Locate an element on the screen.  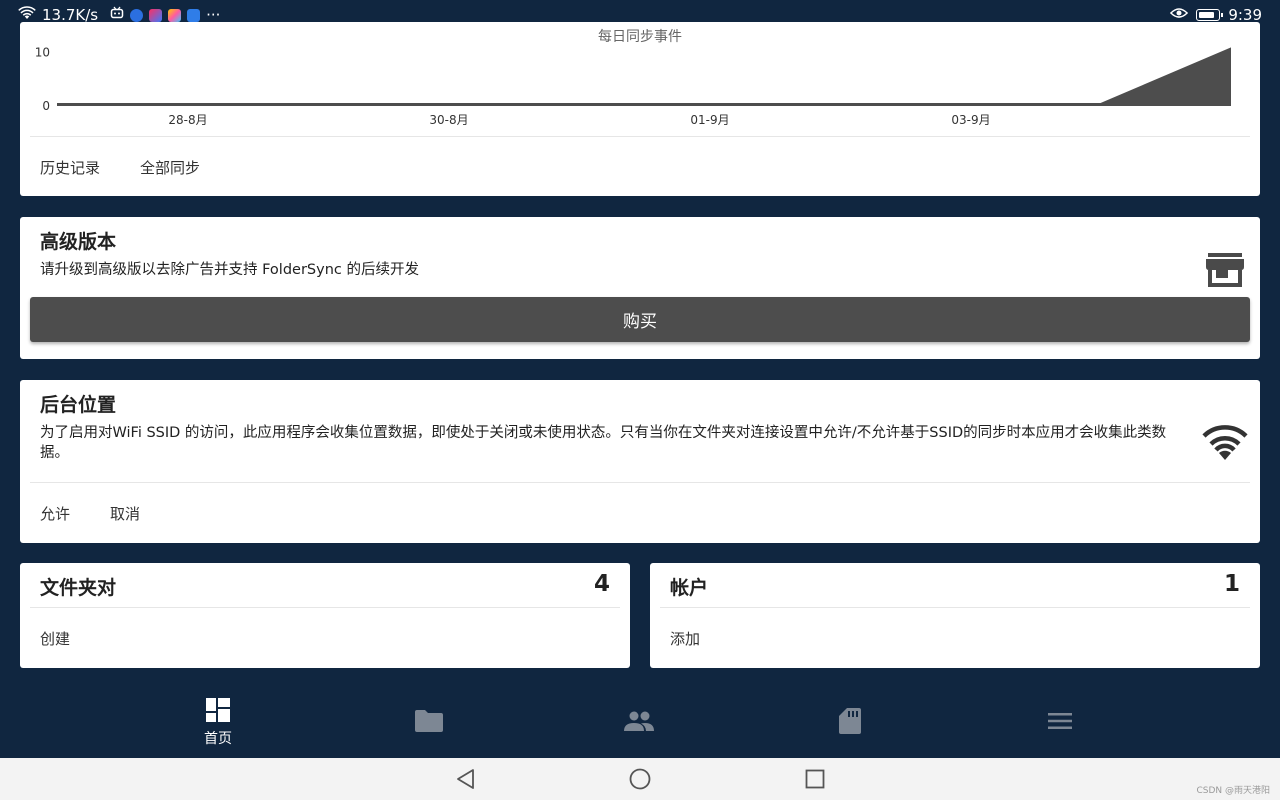
folderpairs-card: 文件夹对 4 创建 is located at coordinates (325, 615).